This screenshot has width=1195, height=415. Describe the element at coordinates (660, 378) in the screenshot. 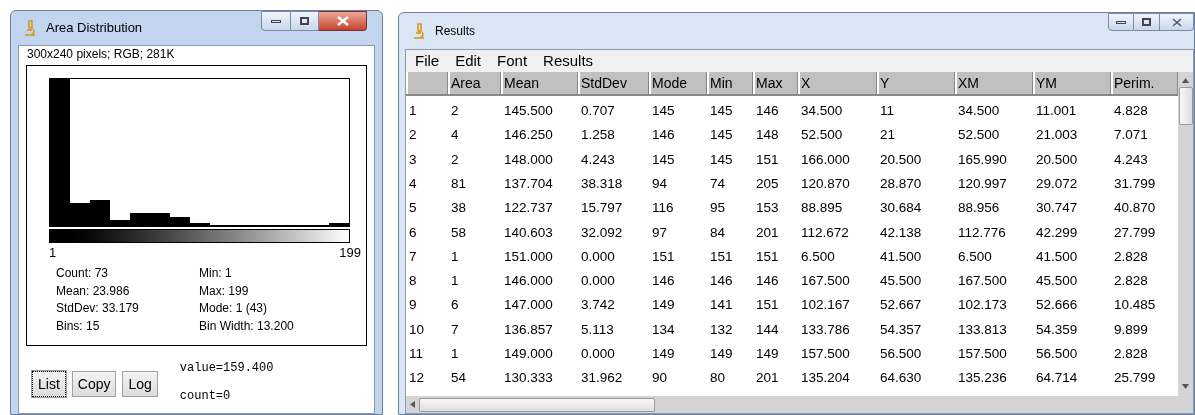

I see `table-cell-text: 90` at that location.